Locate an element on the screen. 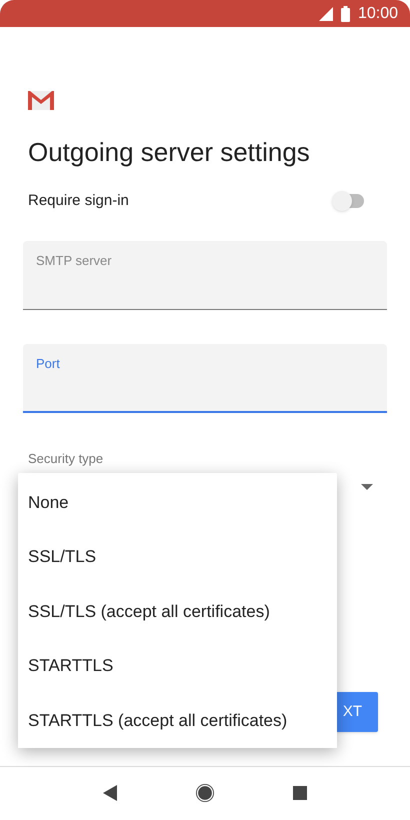  mail-icon is located at coordinates (41, 100).